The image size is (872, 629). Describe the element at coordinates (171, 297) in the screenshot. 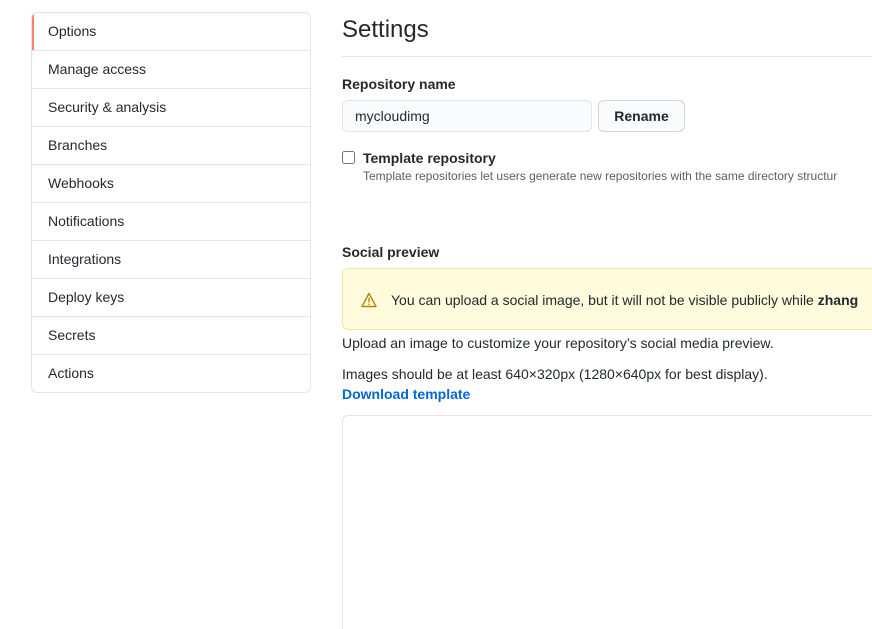

I see `sidebar-item-deploy-keys: Deploy keys` at that location.